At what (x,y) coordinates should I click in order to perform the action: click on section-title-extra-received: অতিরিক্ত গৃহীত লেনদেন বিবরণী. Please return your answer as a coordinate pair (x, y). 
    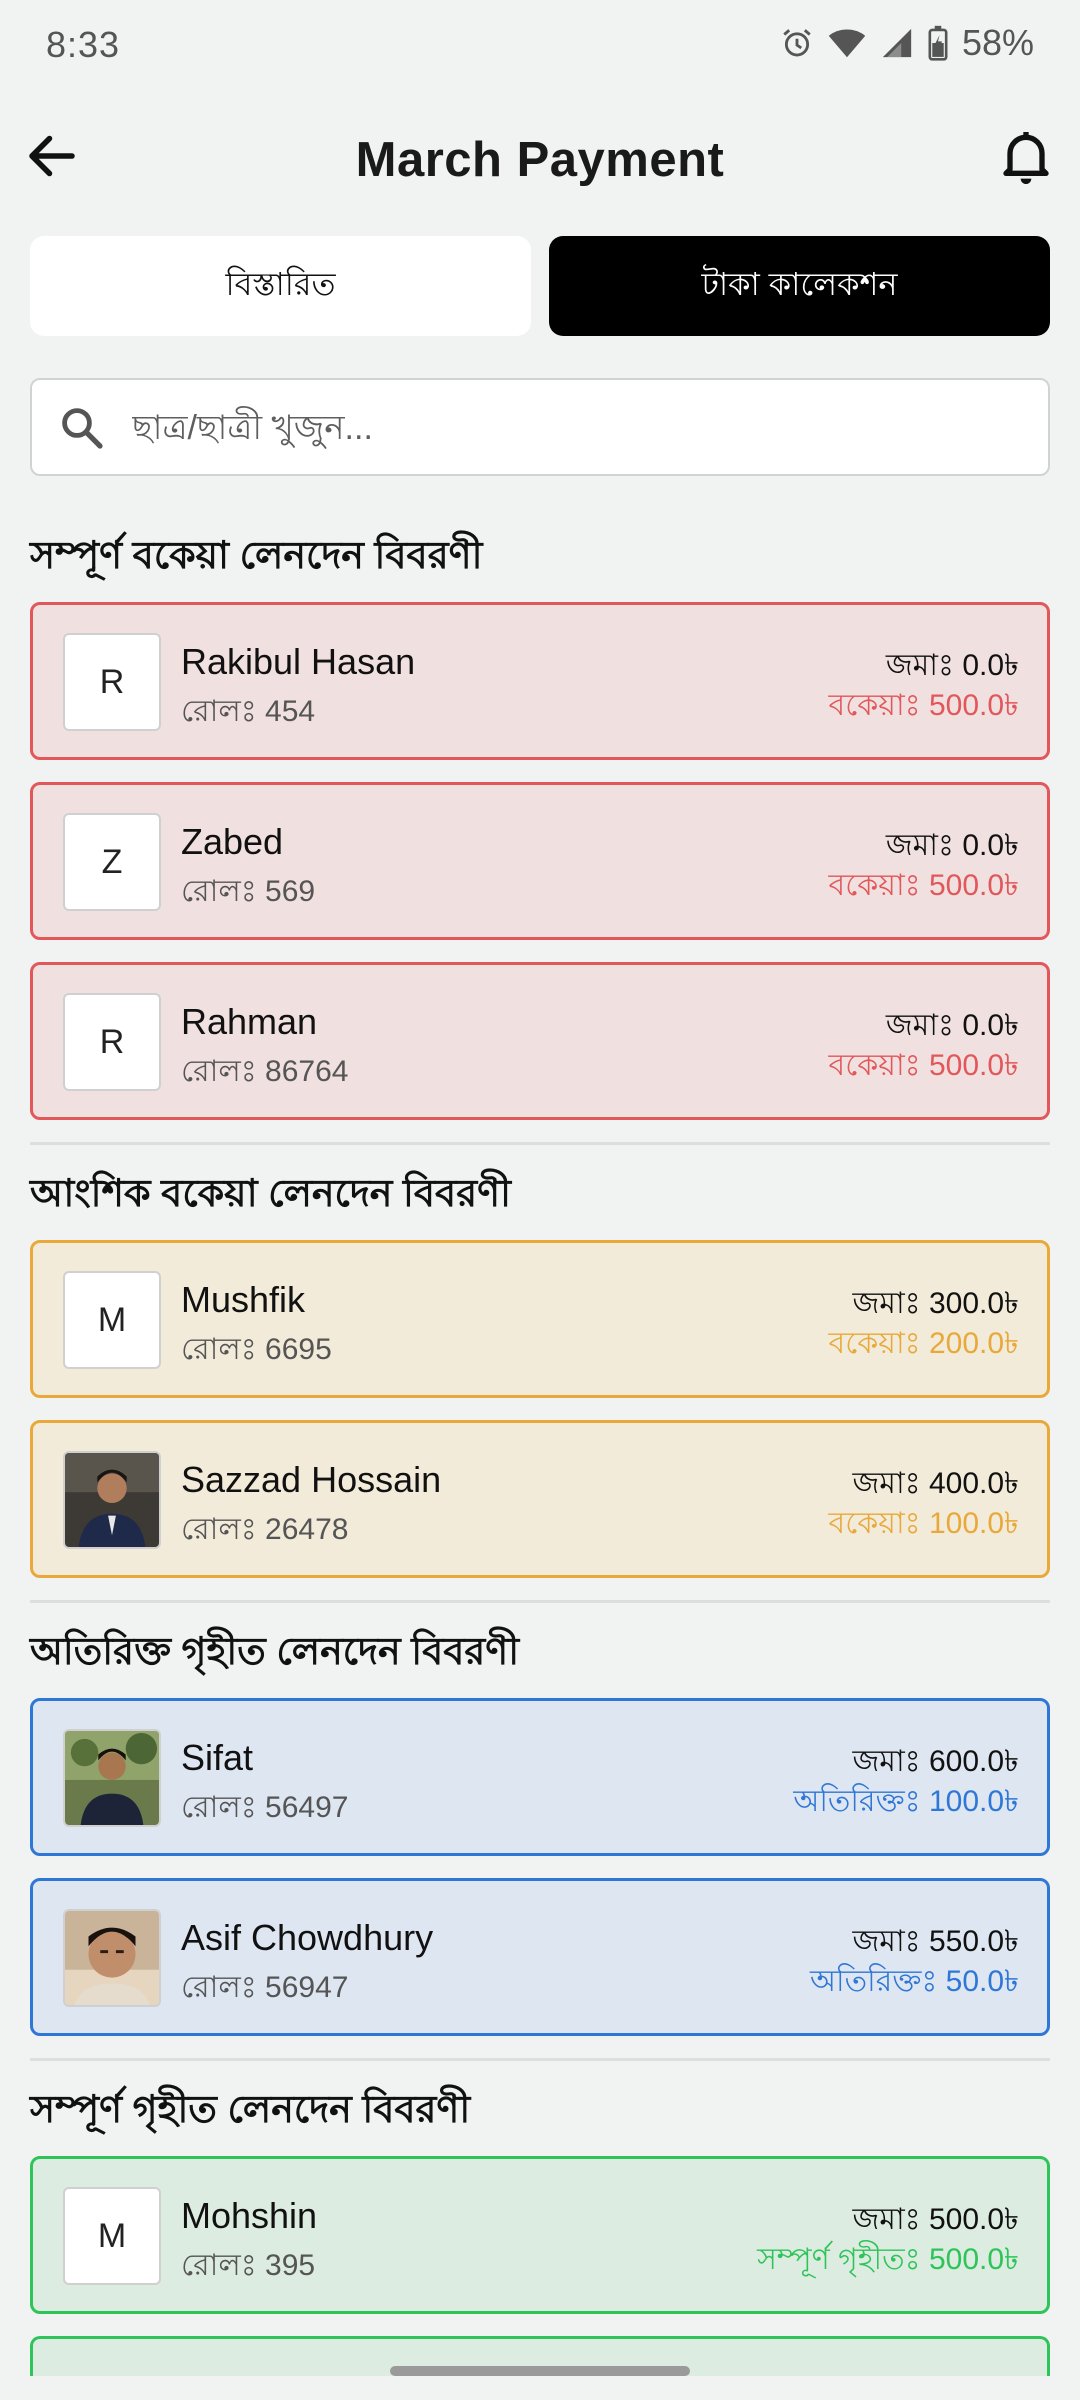
    Looking at the image, I should click on (275, 1652).